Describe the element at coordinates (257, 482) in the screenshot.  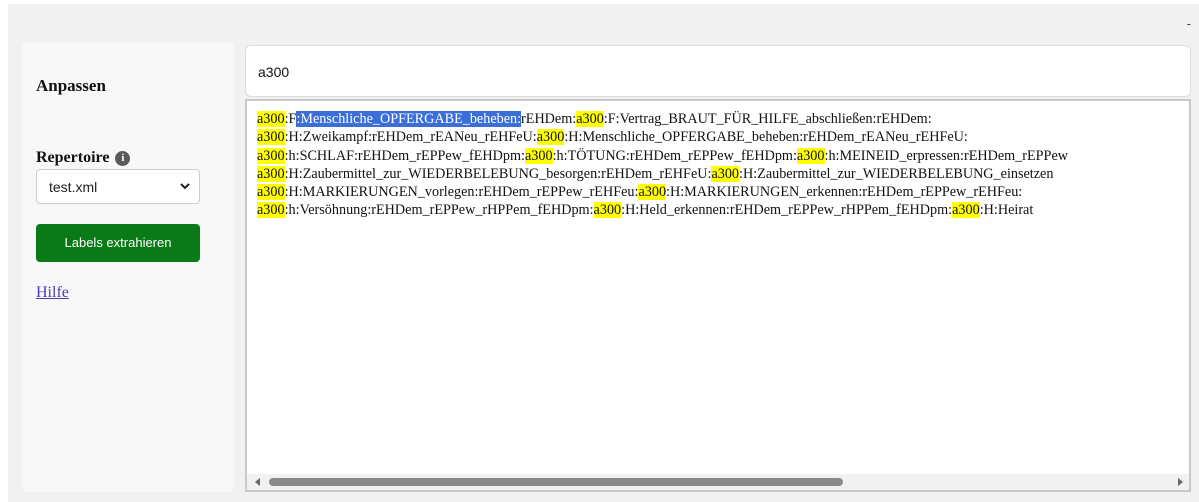
I see `scroll-left-arrow-icon` at that location.